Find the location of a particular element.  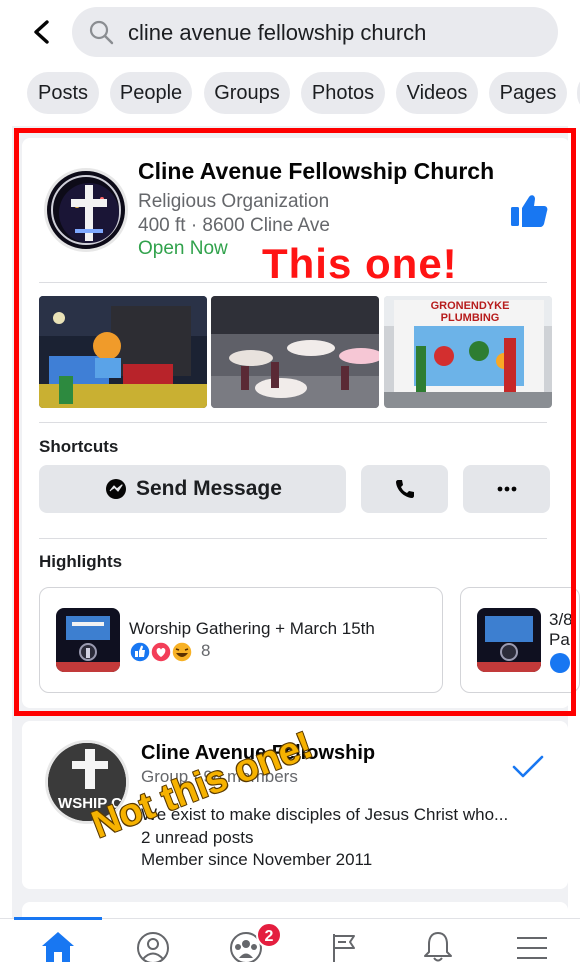

phone-icon is located at coordinates (405, 489).